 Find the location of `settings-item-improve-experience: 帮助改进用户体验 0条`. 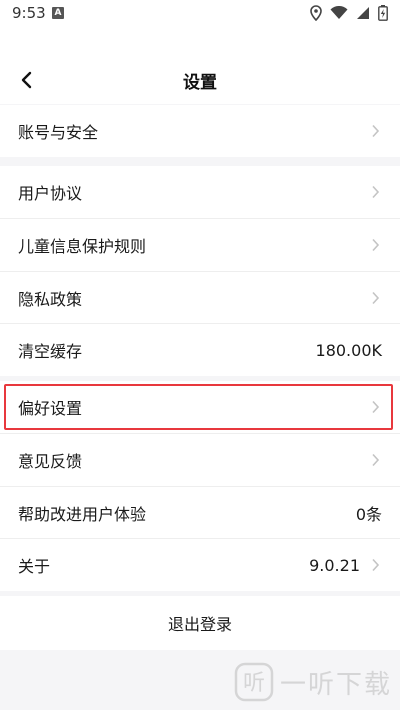

settings-item-improve-experience: 帮助改进用户体验 0条 is located at coordinates (200, 513).